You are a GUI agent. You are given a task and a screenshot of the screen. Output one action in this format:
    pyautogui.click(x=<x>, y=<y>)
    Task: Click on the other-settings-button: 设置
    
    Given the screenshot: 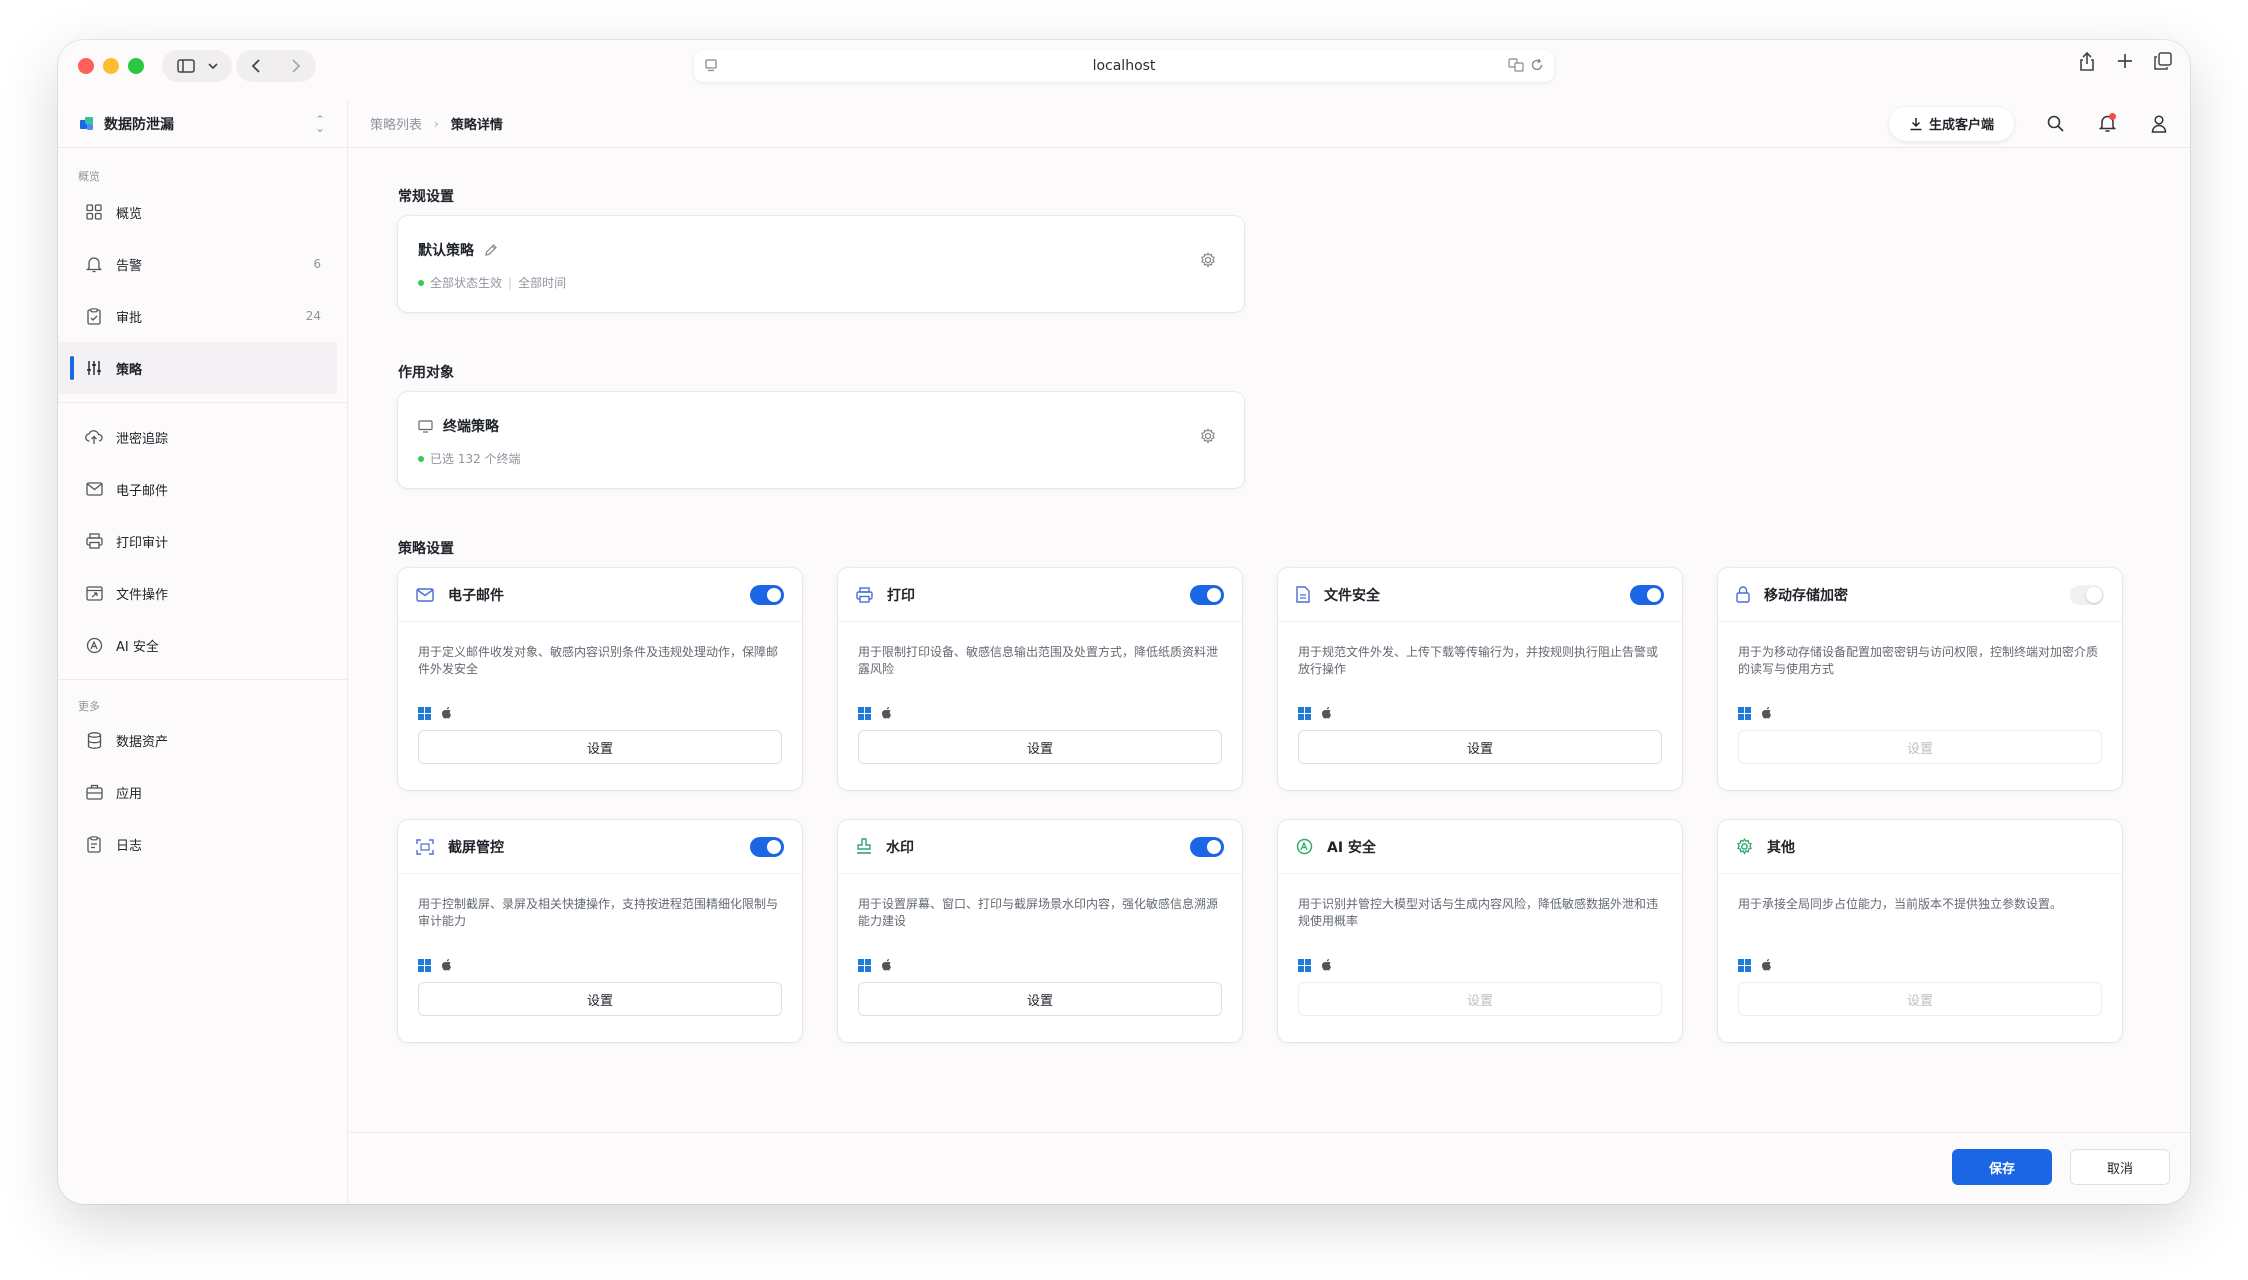 What is the action you would take?
    pyautogui.click(x=1920, y=999)
    